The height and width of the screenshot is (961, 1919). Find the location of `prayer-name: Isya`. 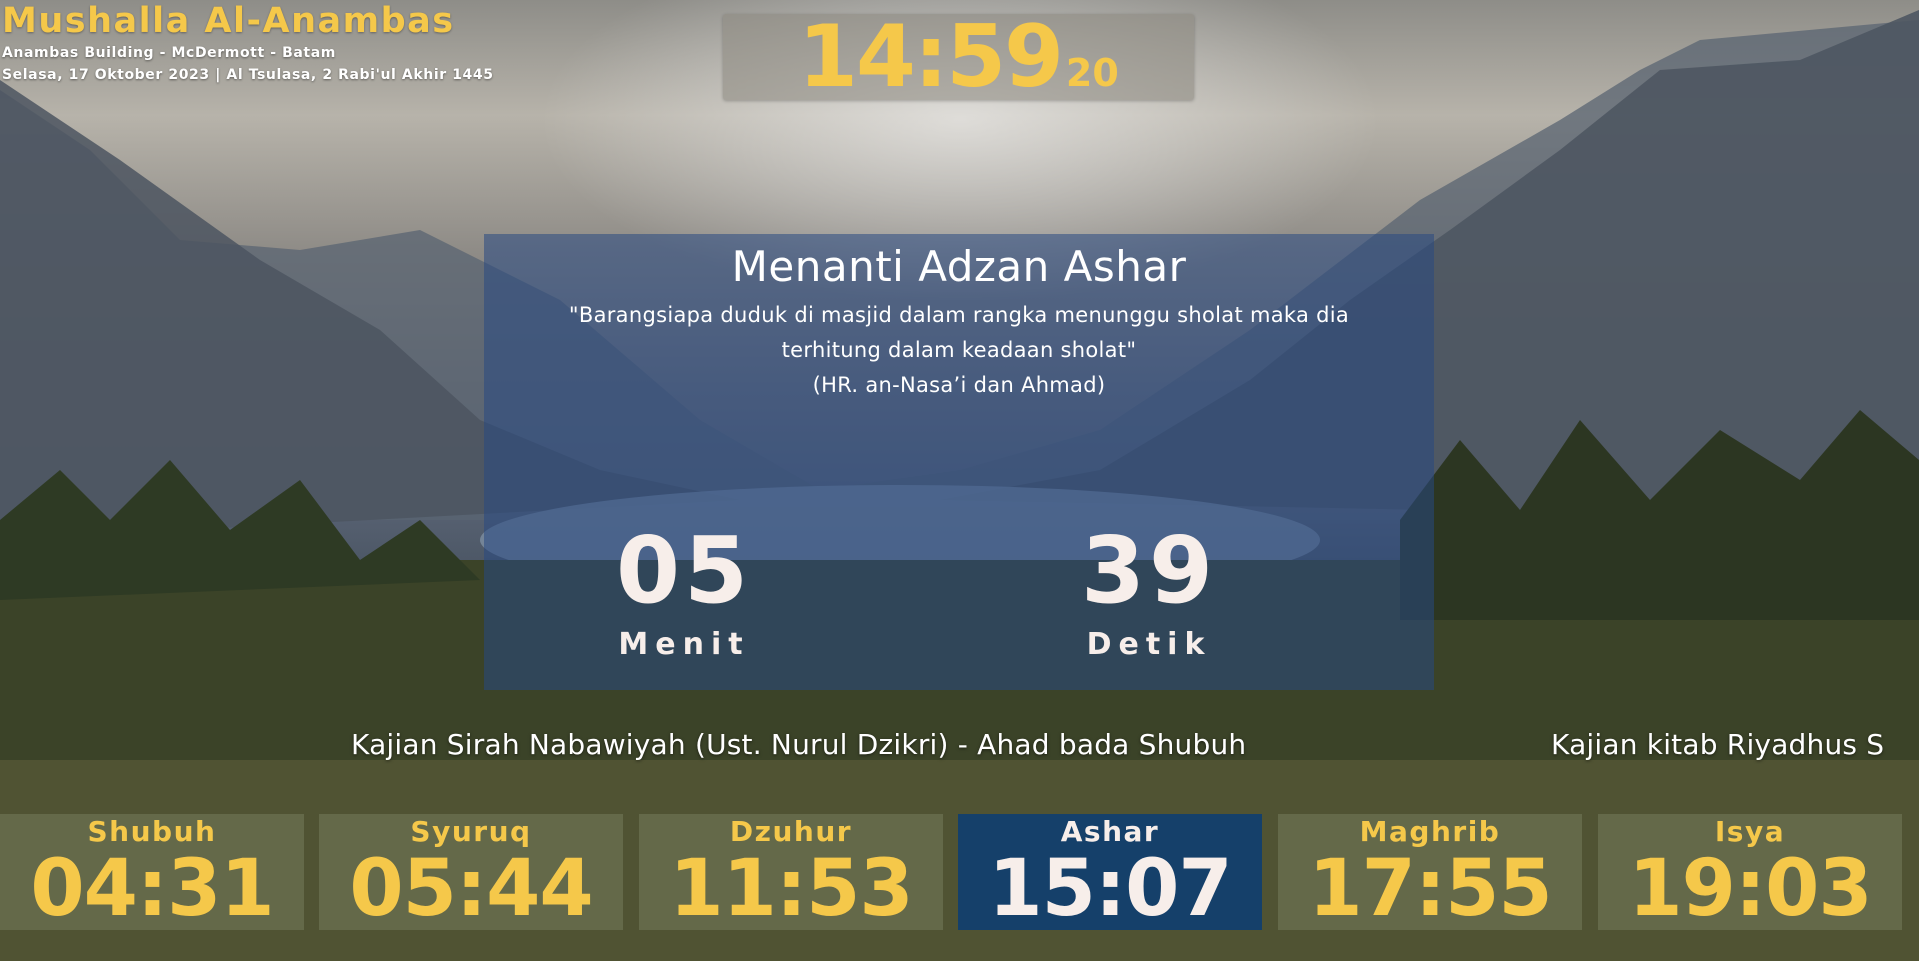

prayer-name: Isya is located at coordinates (1750, 831).